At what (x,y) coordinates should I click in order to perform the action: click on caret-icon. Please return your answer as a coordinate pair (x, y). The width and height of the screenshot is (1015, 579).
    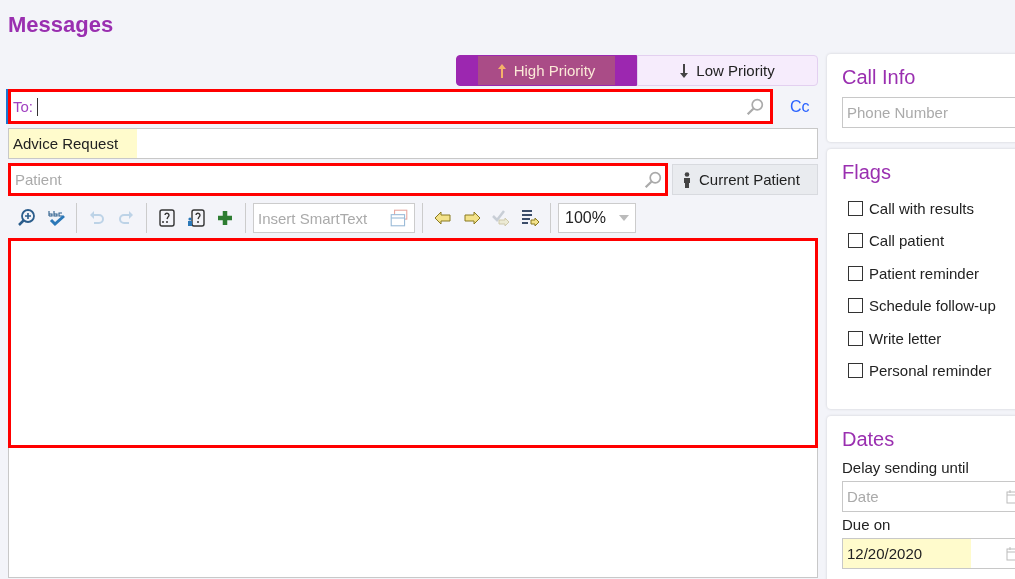
    Looking at the image, I should click on (624, 218).